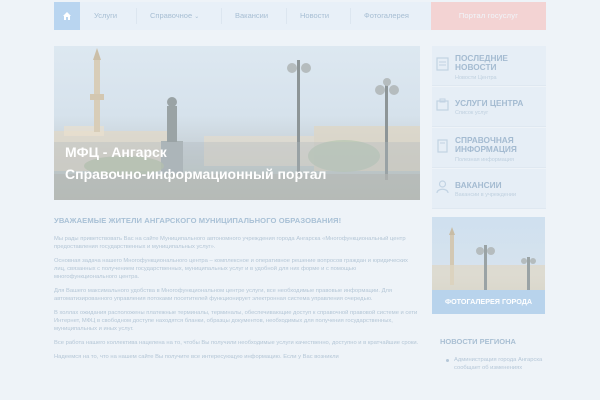 Image resolution: width=600 pixels, height=400 pixels. I want to click on sidebar-item-vacancies: Вакансии Вакансии в учреждении, so click(489, 189).